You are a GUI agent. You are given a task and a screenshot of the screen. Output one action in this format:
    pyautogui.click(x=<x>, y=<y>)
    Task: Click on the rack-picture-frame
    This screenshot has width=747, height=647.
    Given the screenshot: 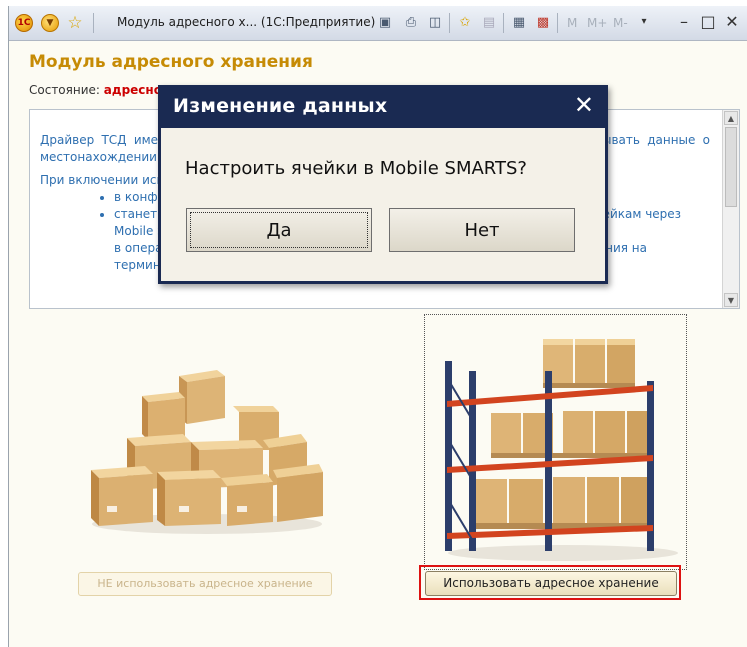 What is the action you would take?
    pyautogui.click(x=555, y=442)
    